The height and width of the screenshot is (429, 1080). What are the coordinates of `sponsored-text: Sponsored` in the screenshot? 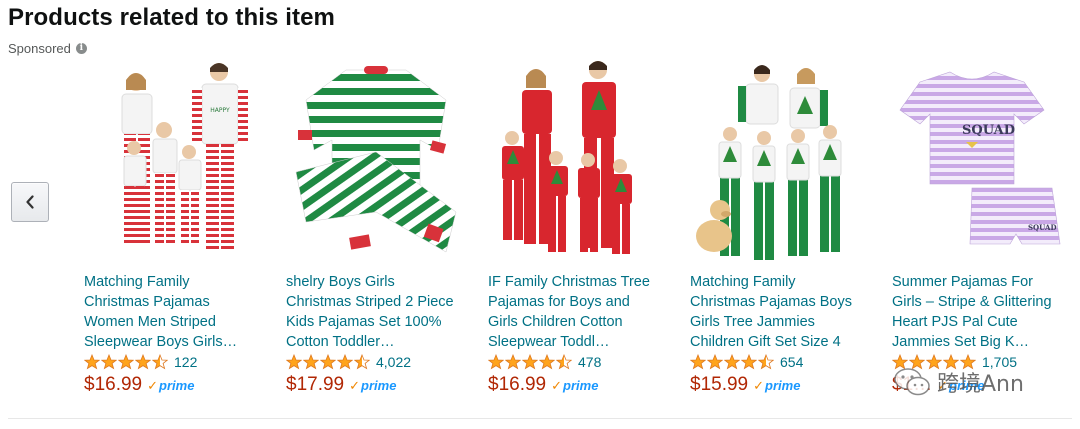 It's located at (39, 48).